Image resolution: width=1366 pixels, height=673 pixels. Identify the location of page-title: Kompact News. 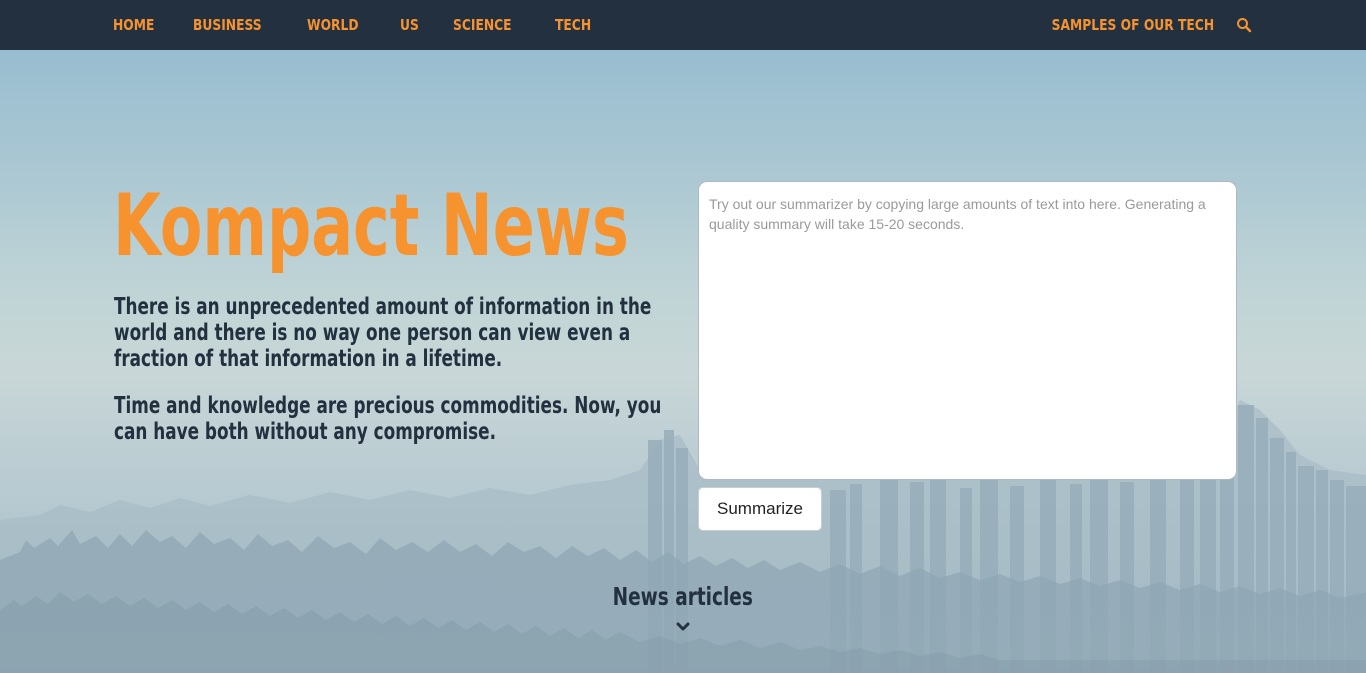
(371, 226).